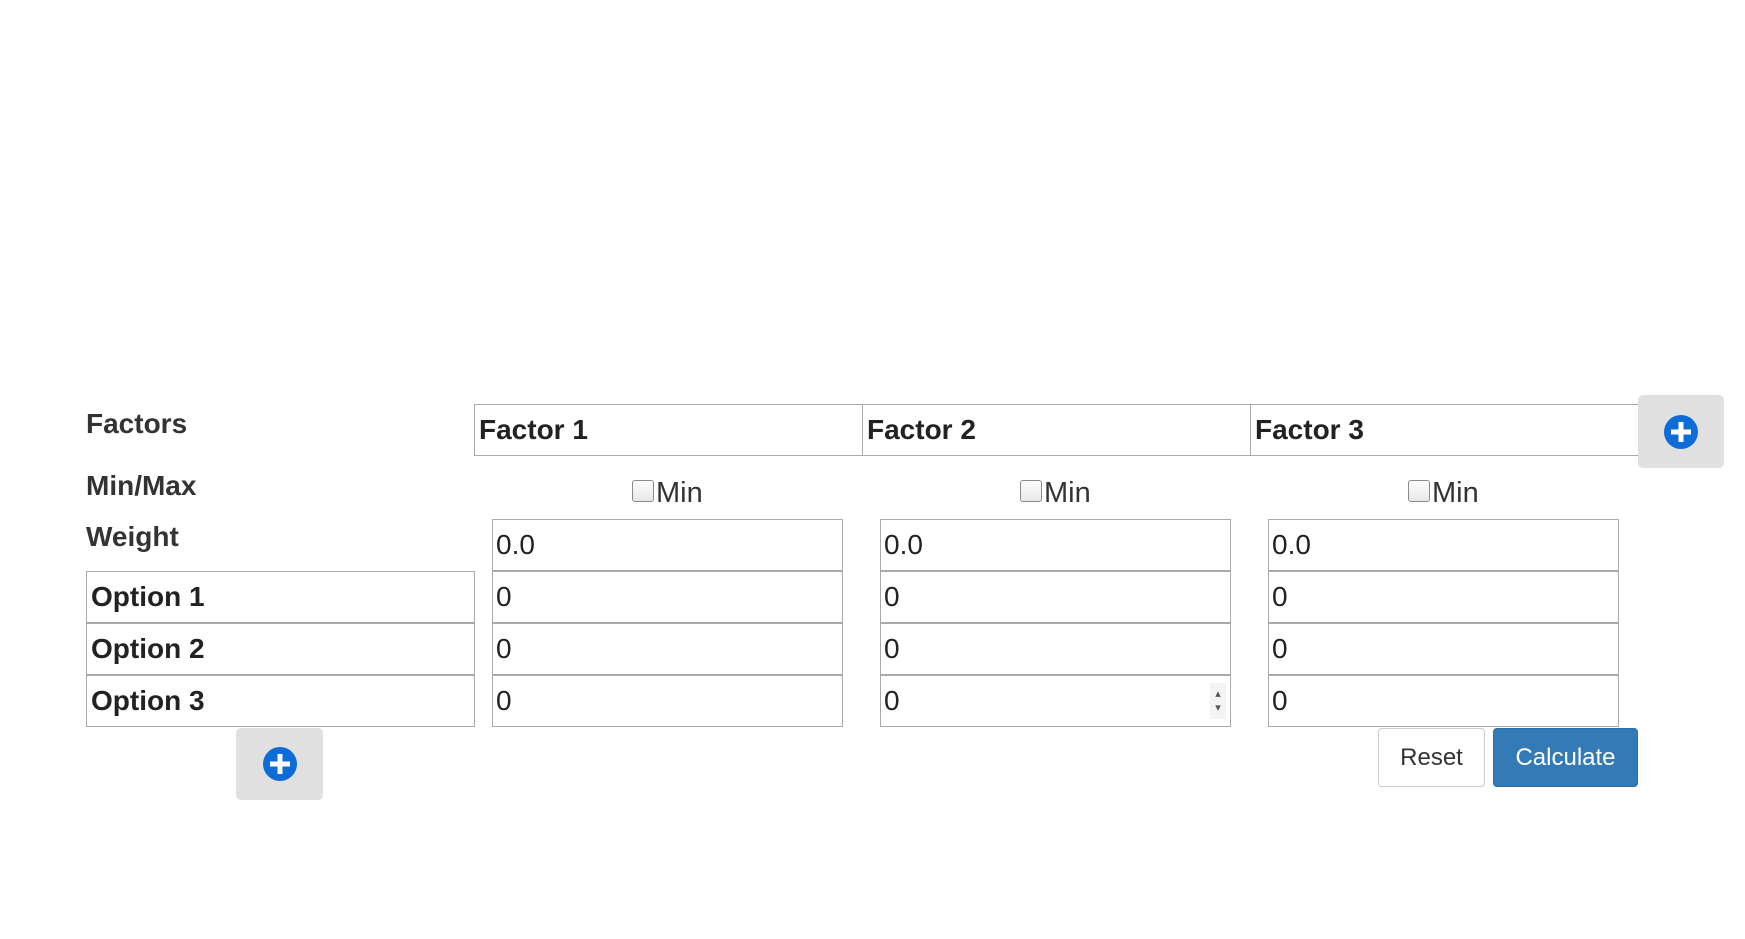  I want to click on factor-3-min-checkbox, so click(1419, 491).